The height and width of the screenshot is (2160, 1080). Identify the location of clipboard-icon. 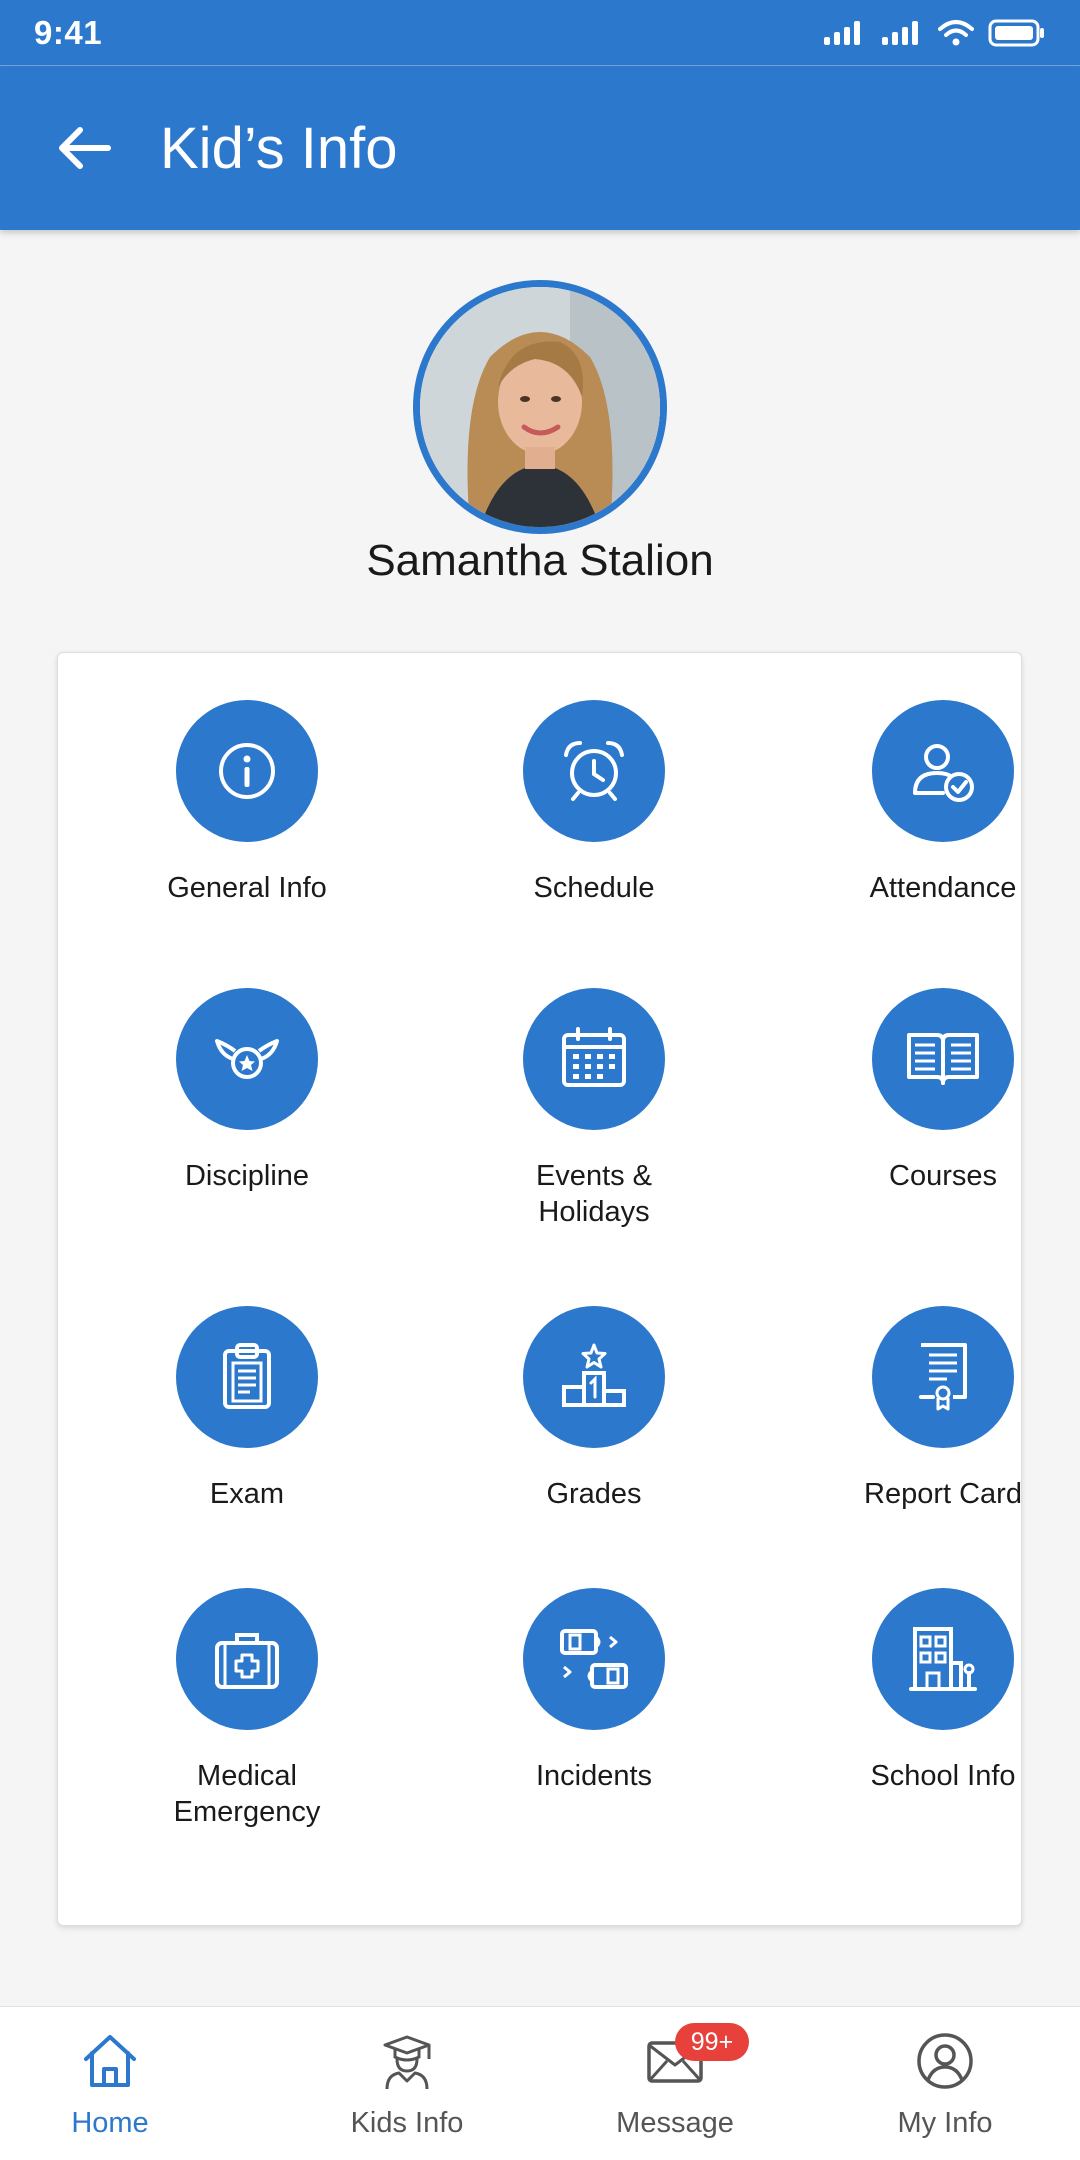
(247, 1376).